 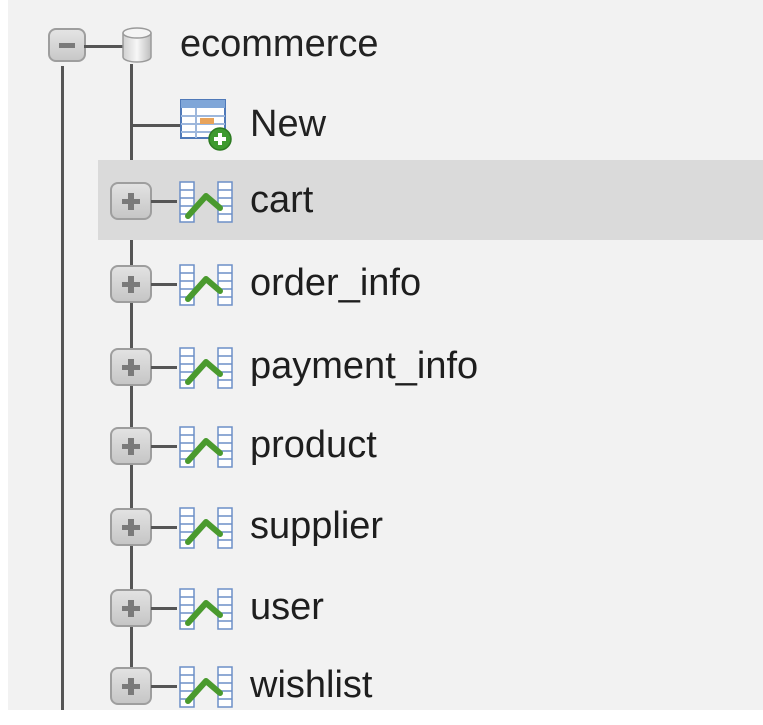 What do you see at coordinates (137, 45) in the screenshot?
I see `database-icon` at bounding box center [137, 45].